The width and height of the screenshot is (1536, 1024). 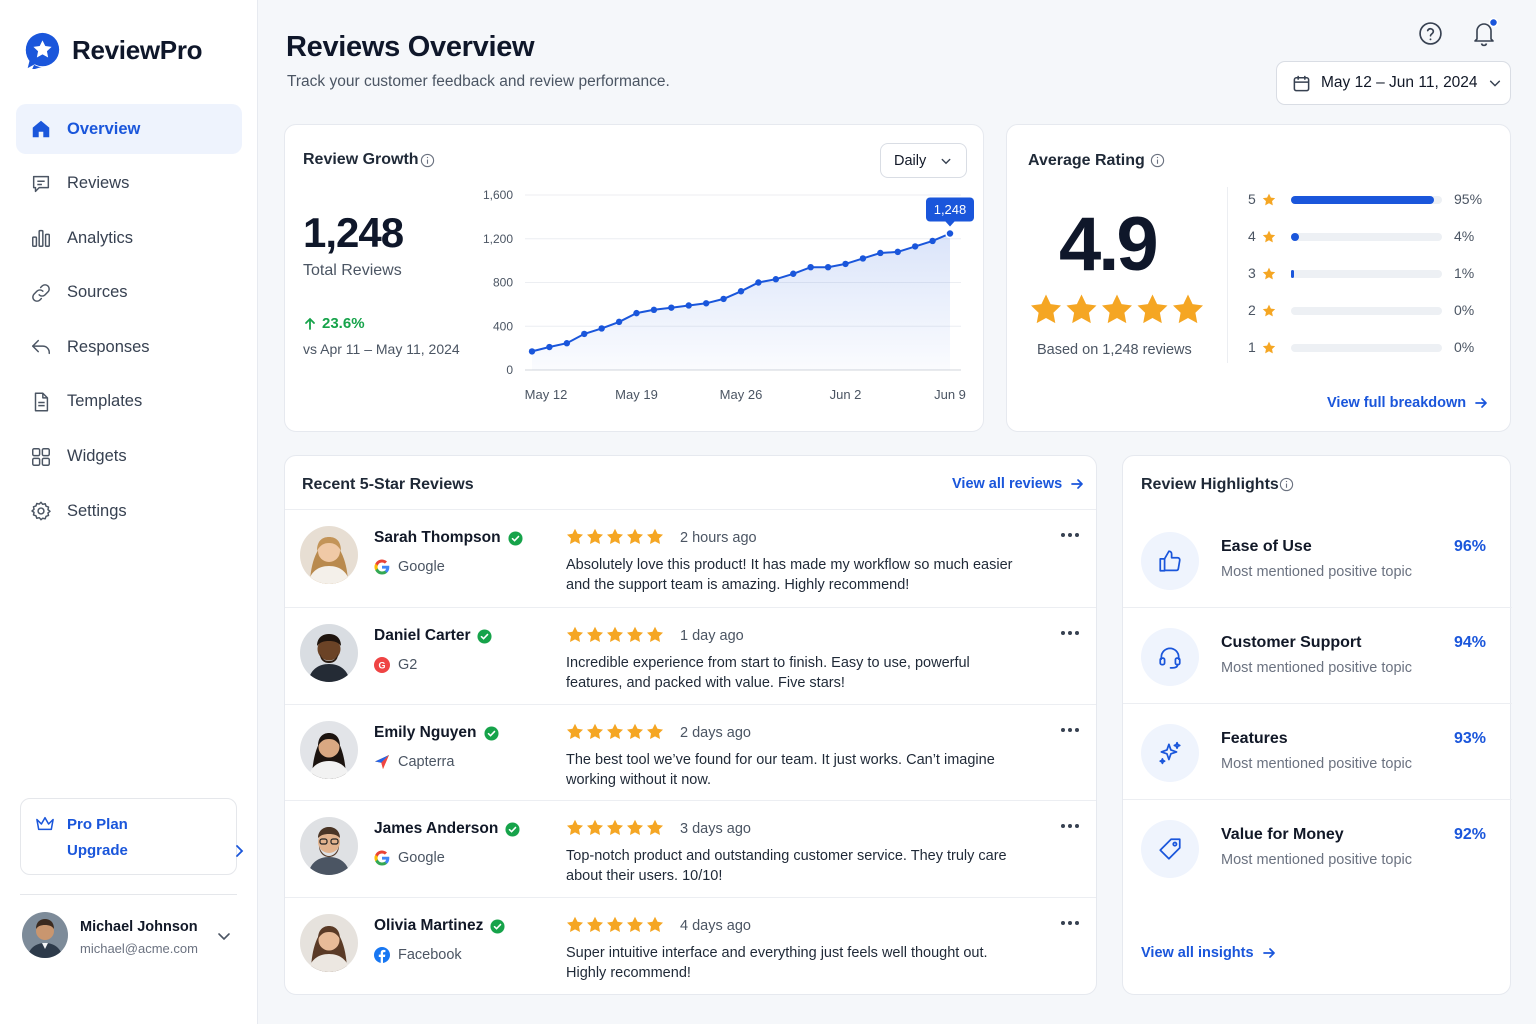 I want to click on sidebar-item-templates: Templates, so click(x=129, y=402).